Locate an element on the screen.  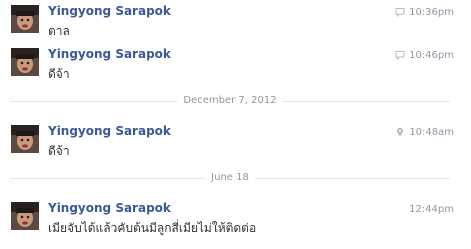
message-timestamp: 10:36pm is located at coordinates (431, 12).